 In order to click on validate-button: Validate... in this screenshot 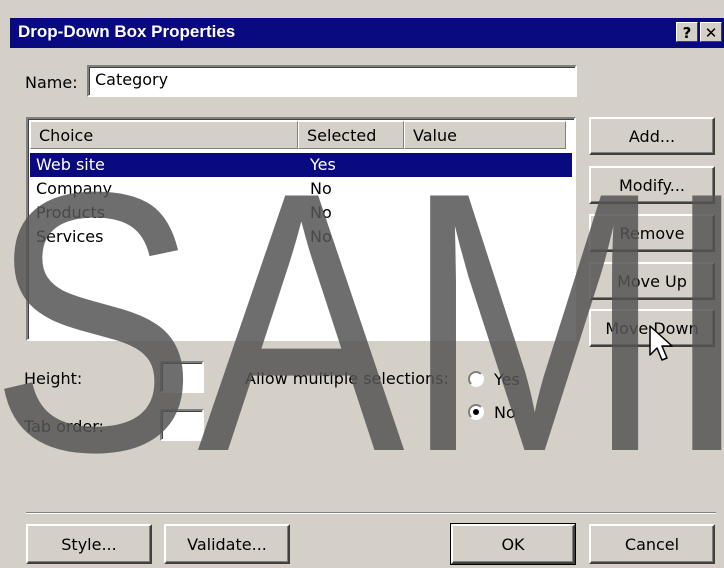, I will do `click(227, 544)`.